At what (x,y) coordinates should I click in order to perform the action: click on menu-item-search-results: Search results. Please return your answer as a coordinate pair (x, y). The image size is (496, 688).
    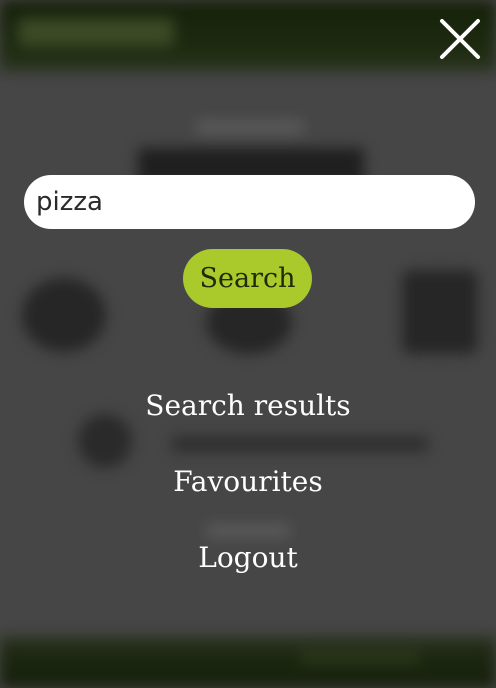
    Looking at the image, I should click on (248, 406).